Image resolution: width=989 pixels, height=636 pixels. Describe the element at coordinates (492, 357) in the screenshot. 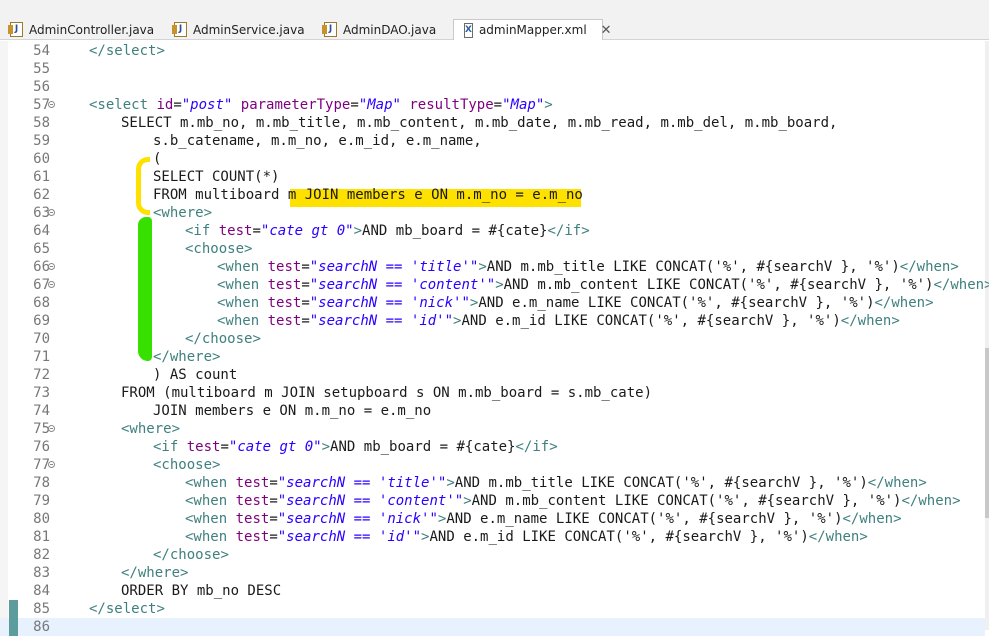

I see `code-line: 71 </where>` at that location.